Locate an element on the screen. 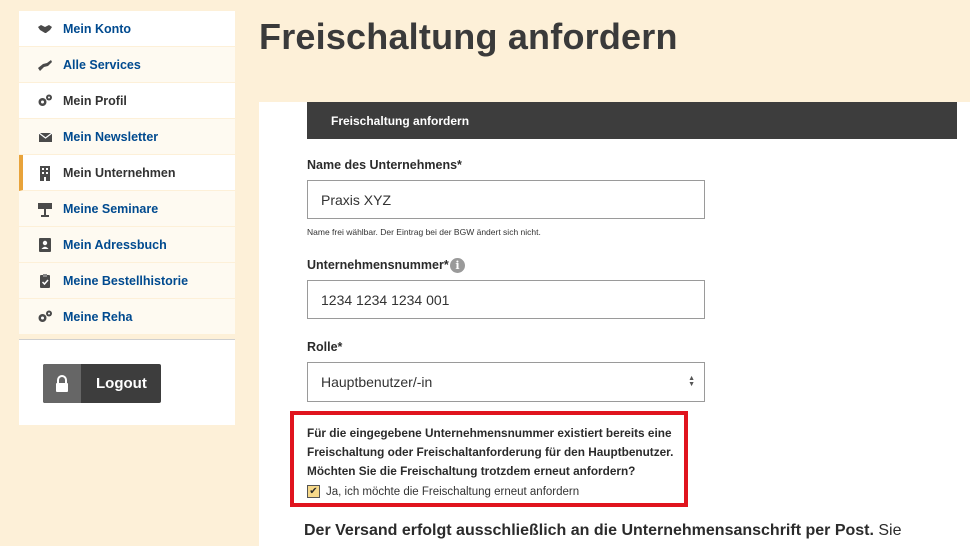 The height and width of the screenshot is (546, 970). sidebar-item-mein-adressbuch: Mein Adressbuch is located at coordinates (127, 245).